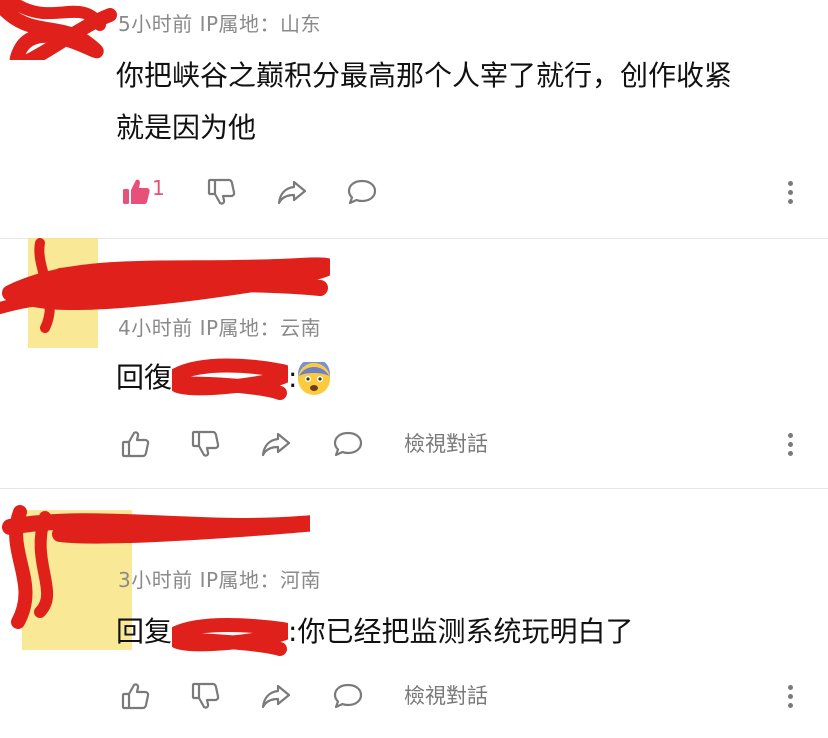  I want to click on reply-content: :你已经把监测系统玩明白了, so click(461, 631).